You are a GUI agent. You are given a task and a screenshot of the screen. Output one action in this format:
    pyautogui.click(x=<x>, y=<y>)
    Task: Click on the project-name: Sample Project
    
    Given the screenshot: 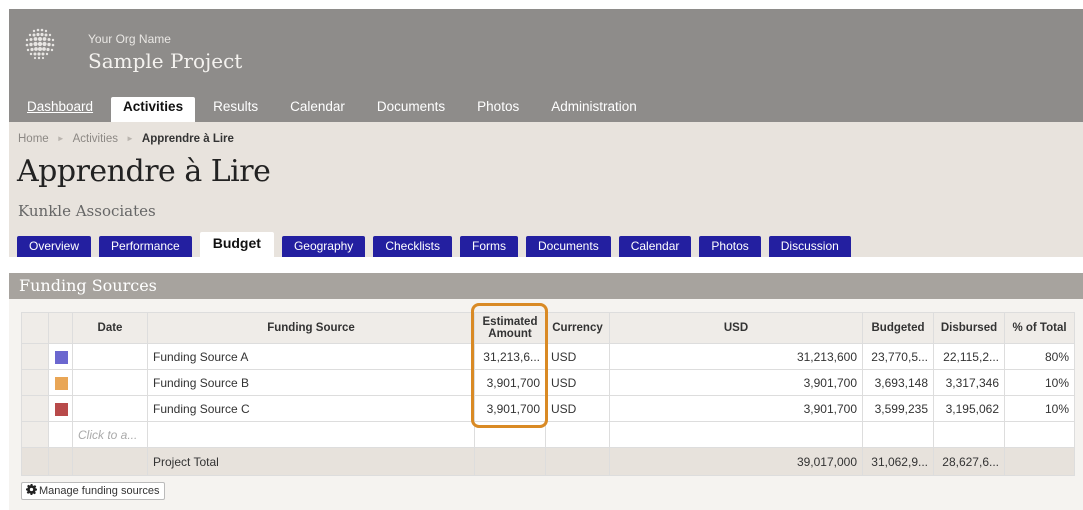 What is the action you would take?
    pyautogui.click(x=165, y=61)
    